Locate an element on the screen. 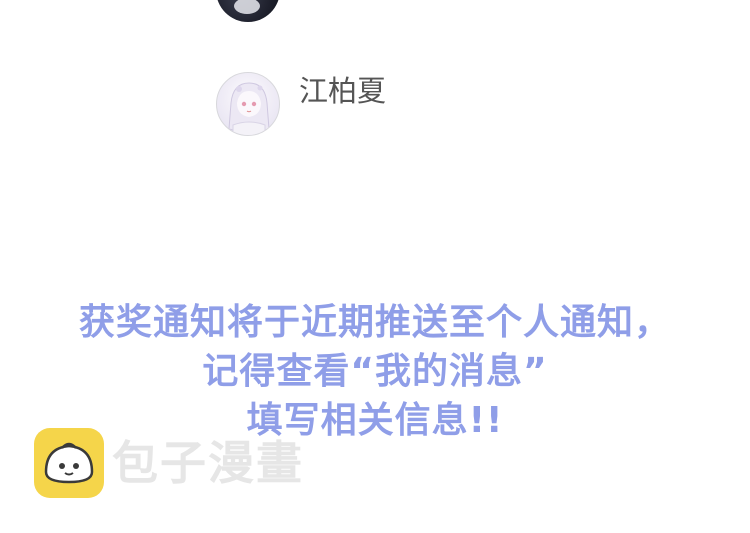  comment-user-row: 江柏夏 is located at coordinates (301, 104).